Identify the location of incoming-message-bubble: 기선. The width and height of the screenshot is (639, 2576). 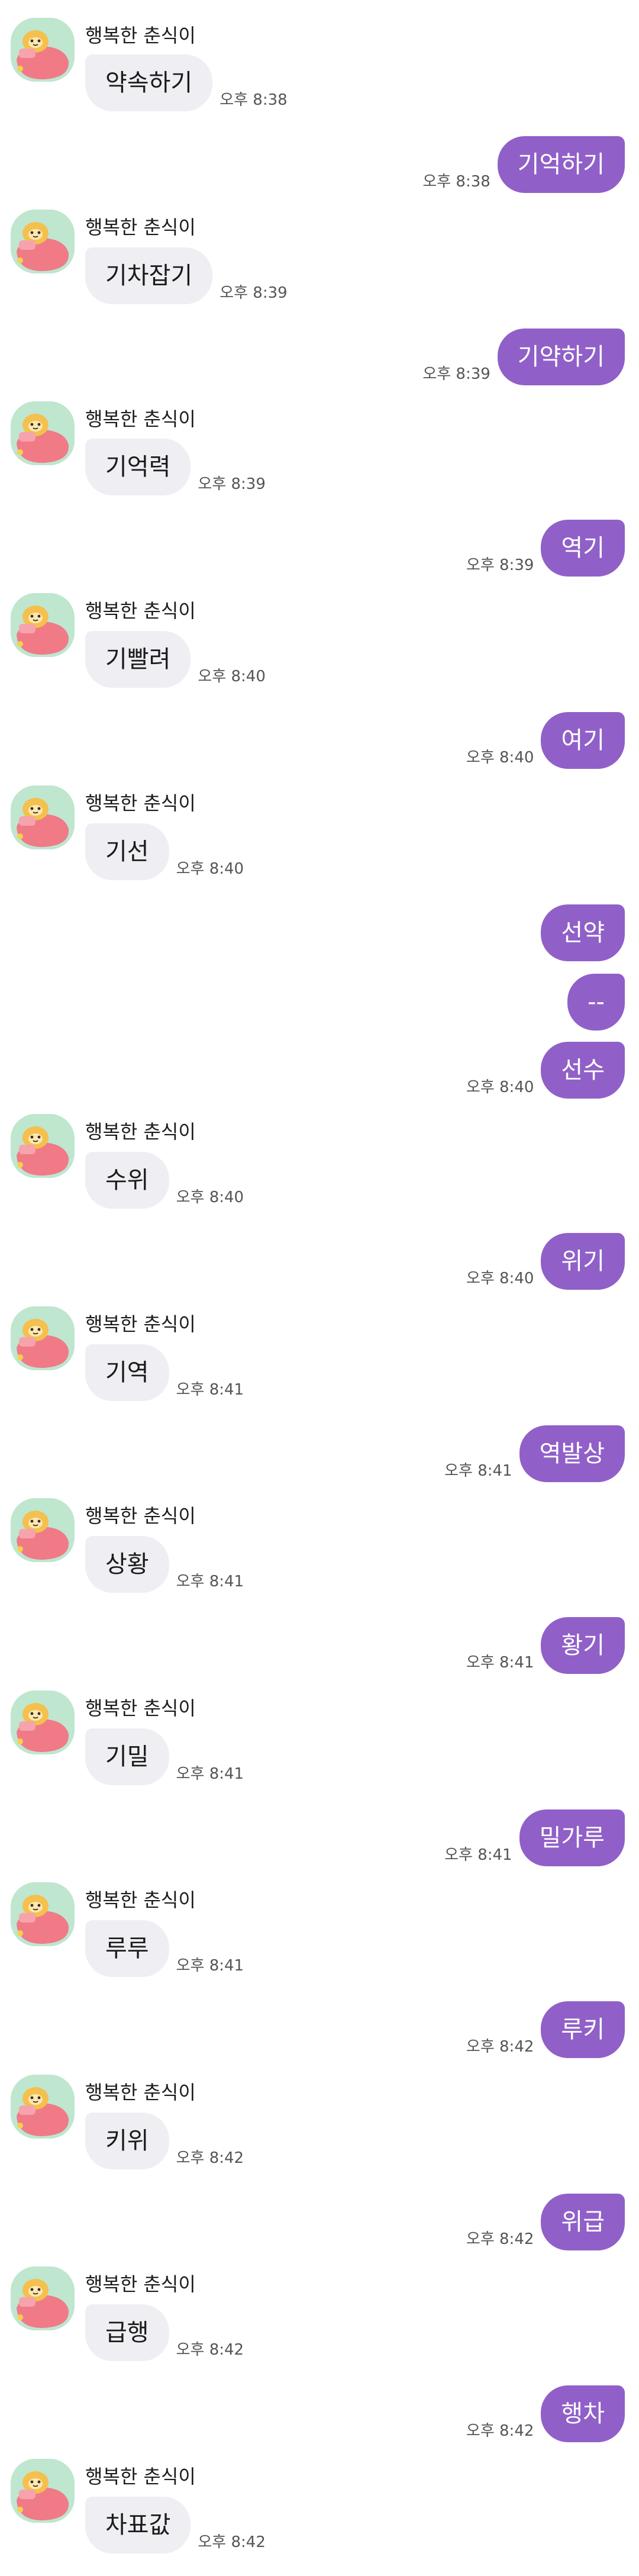
(127, 852).